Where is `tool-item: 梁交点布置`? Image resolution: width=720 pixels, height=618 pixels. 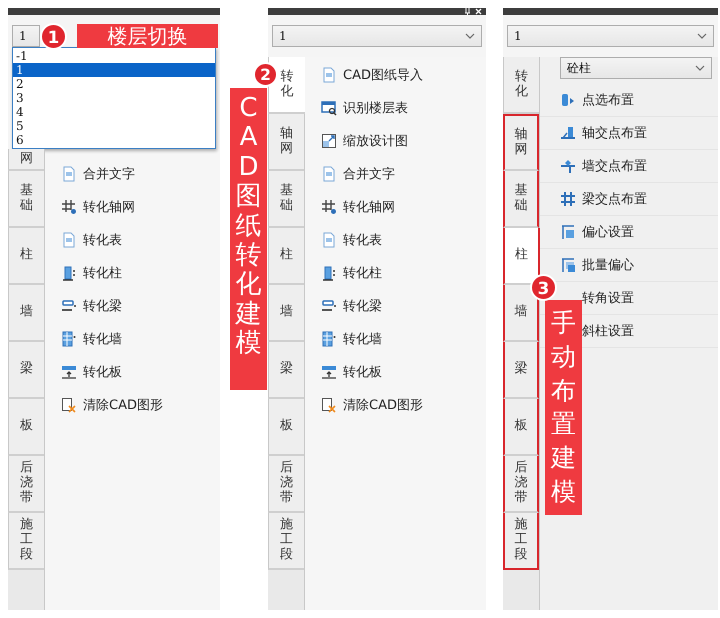
tool-item: 梁交点布置 is located at coordinates (629, 199).